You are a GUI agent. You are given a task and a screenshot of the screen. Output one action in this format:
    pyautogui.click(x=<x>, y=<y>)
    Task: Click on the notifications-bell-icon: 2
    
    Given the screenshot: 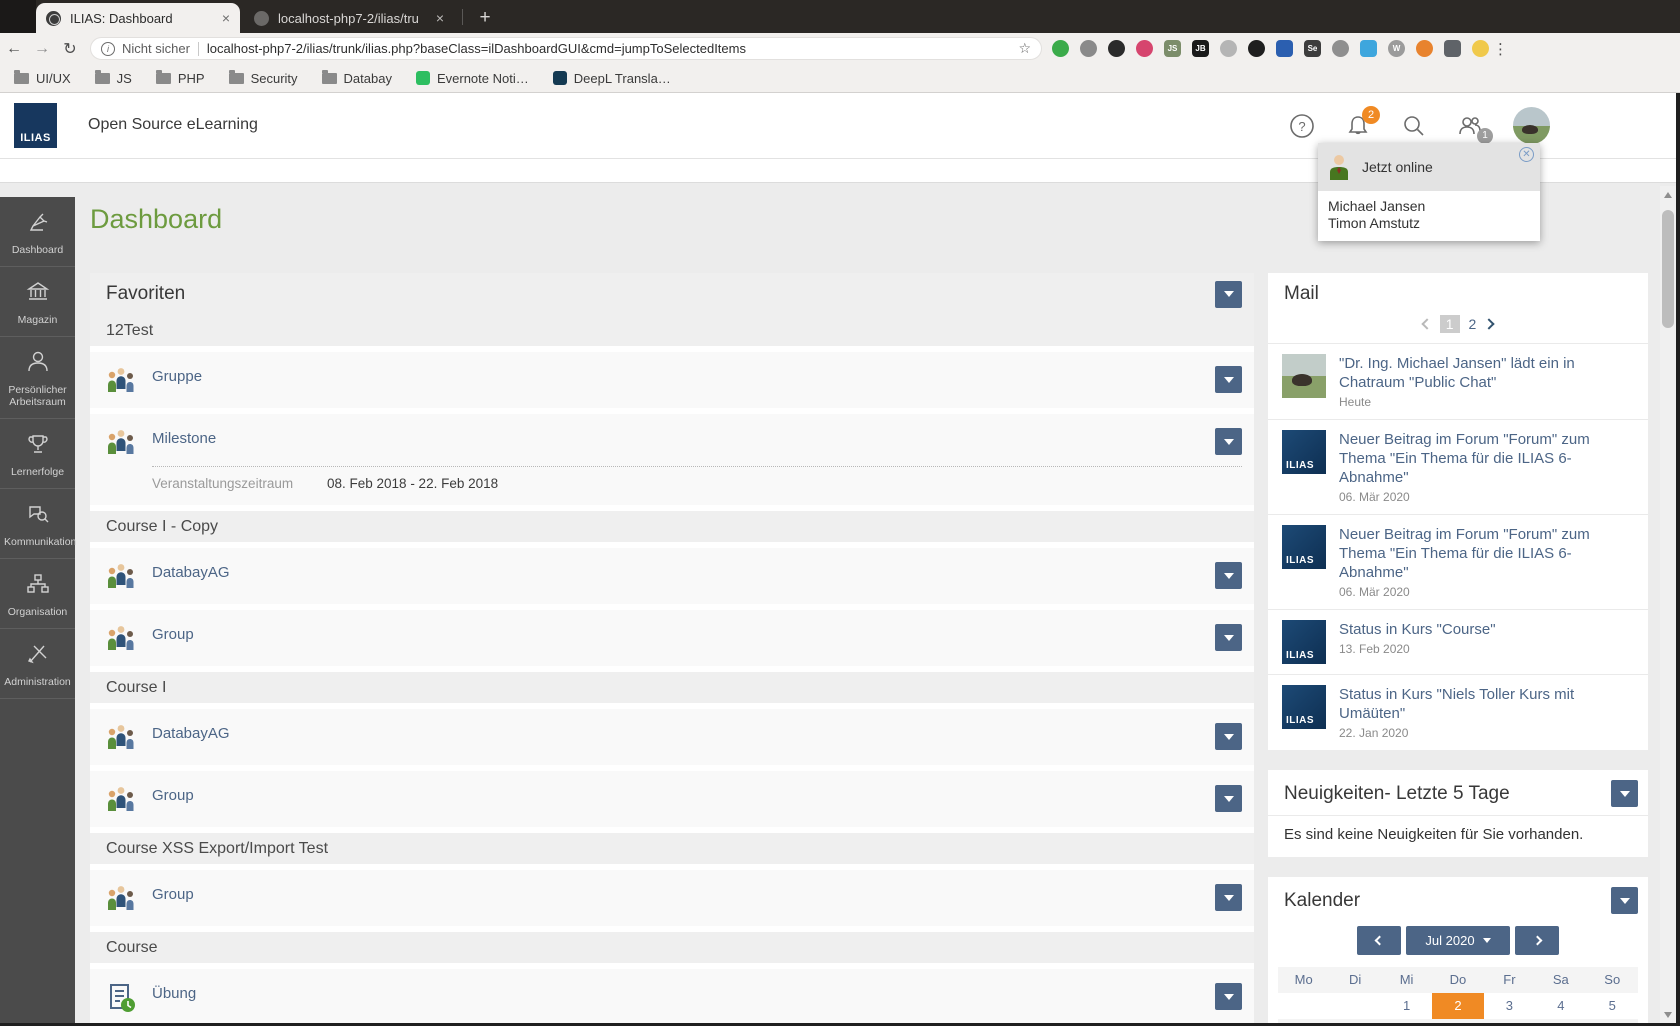 What is the action you would take?
    pyautogui.click(x=1362, y=122)
    